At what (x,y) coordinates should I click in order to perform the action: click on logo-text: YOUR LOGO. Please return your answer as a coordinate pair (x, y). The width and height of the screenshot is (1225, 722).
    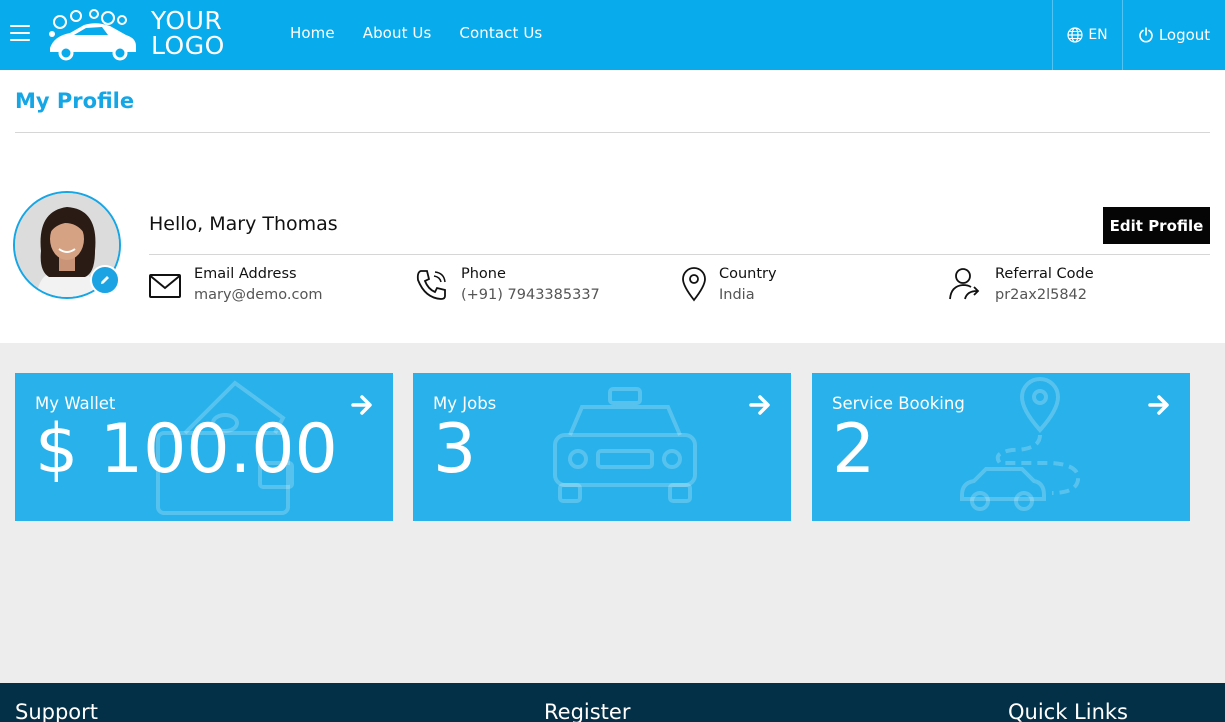
    Looking at the image, I should click on (188, 33).